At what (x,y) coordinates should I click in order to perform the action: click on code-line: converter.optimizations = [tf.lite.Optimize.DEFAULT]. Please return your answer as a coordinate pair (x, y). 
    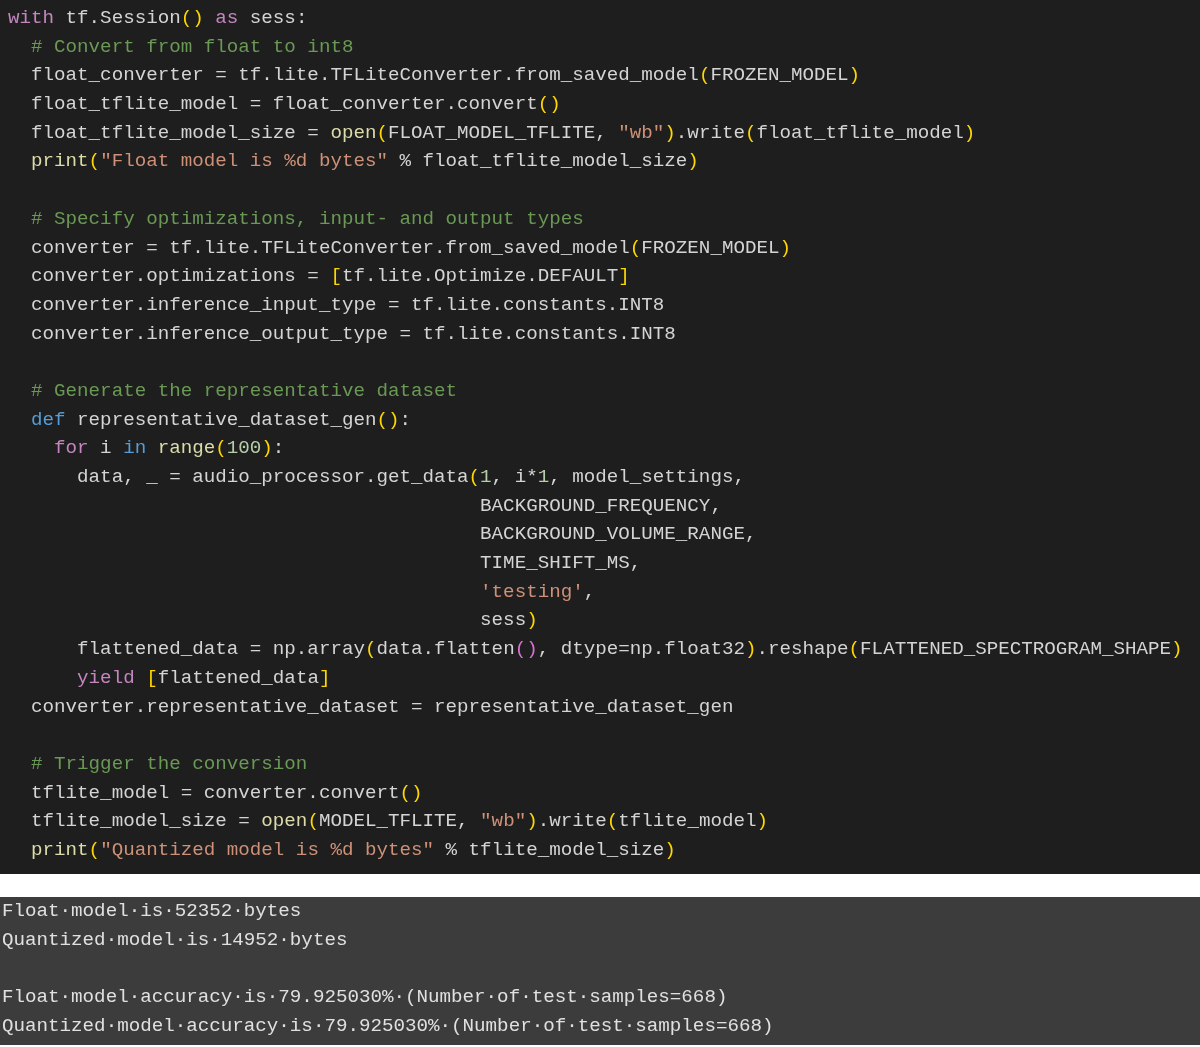
    Looking at the image, I should click on (330, 277).